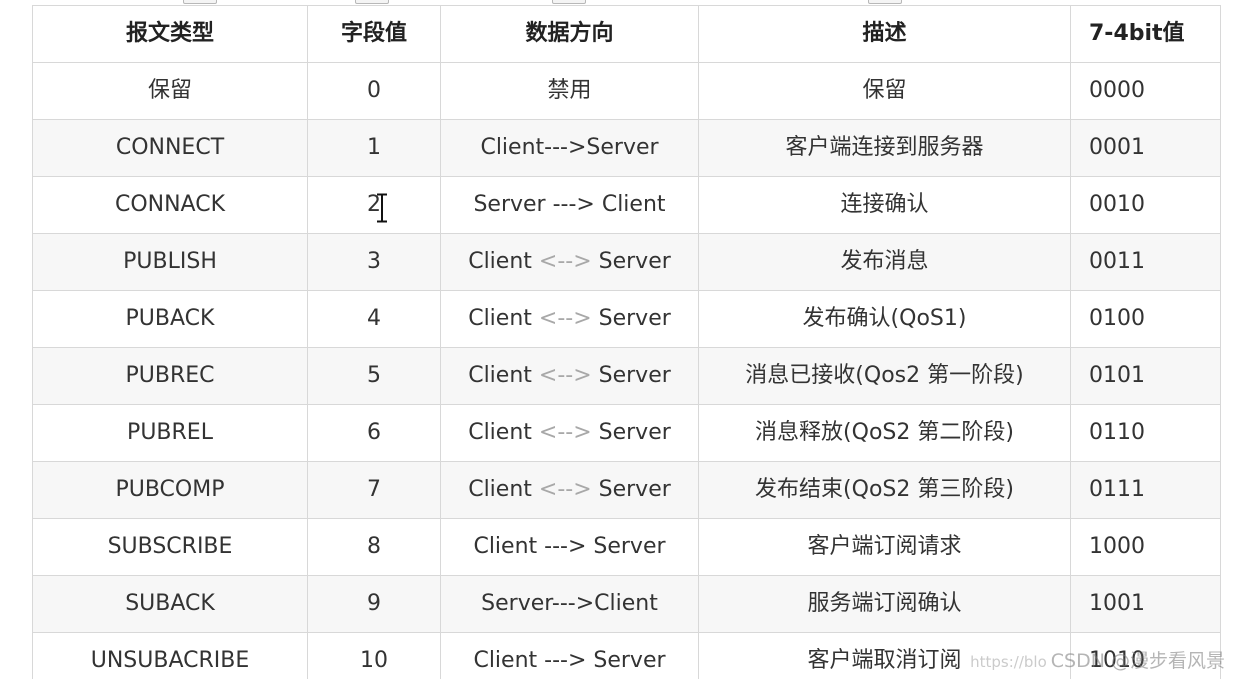  I want to click on cell-message-type: SUBACK, so click(170, 604).